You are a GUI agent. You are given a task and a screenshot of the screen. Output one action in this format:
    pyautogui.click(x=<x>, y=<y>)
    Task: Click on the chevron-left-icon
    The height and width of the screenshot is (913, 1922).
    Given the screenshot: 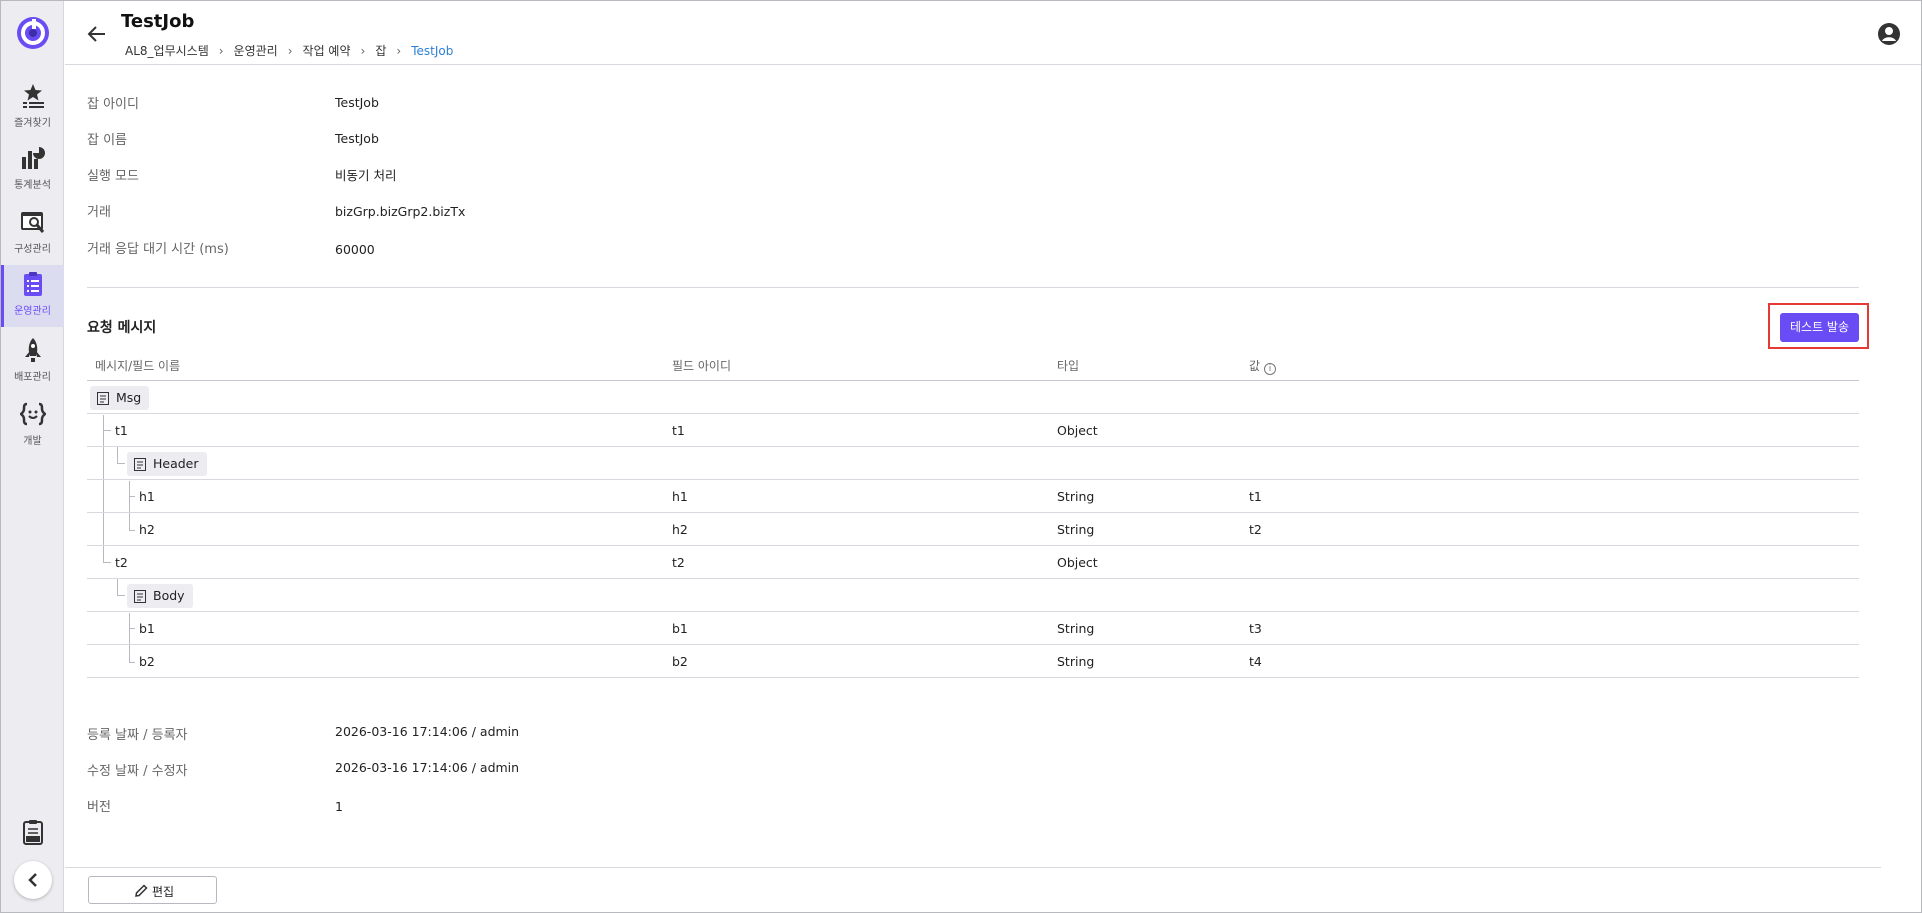 What is the action you would take?
    pyautogui.click(x=32, y=880)
    